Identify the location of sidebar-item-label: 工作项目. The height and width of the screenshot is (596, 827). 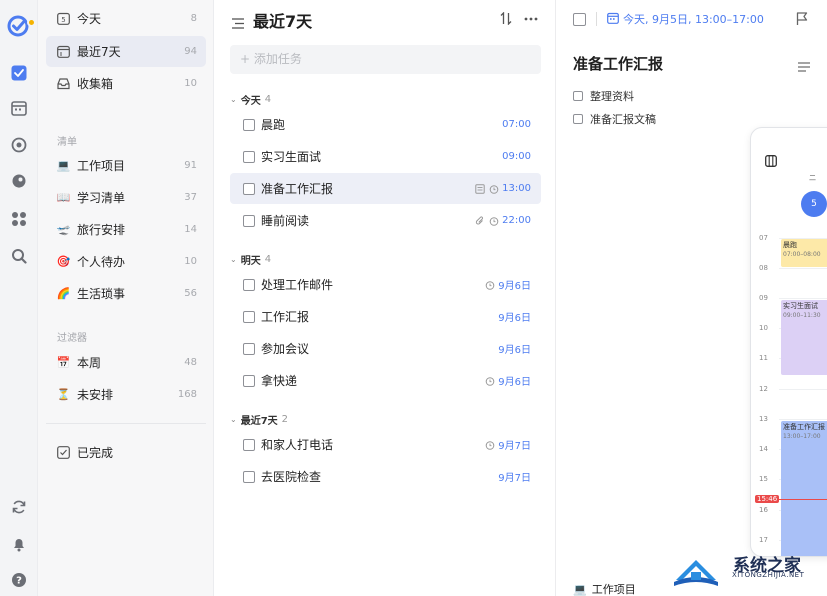
(101, 166).